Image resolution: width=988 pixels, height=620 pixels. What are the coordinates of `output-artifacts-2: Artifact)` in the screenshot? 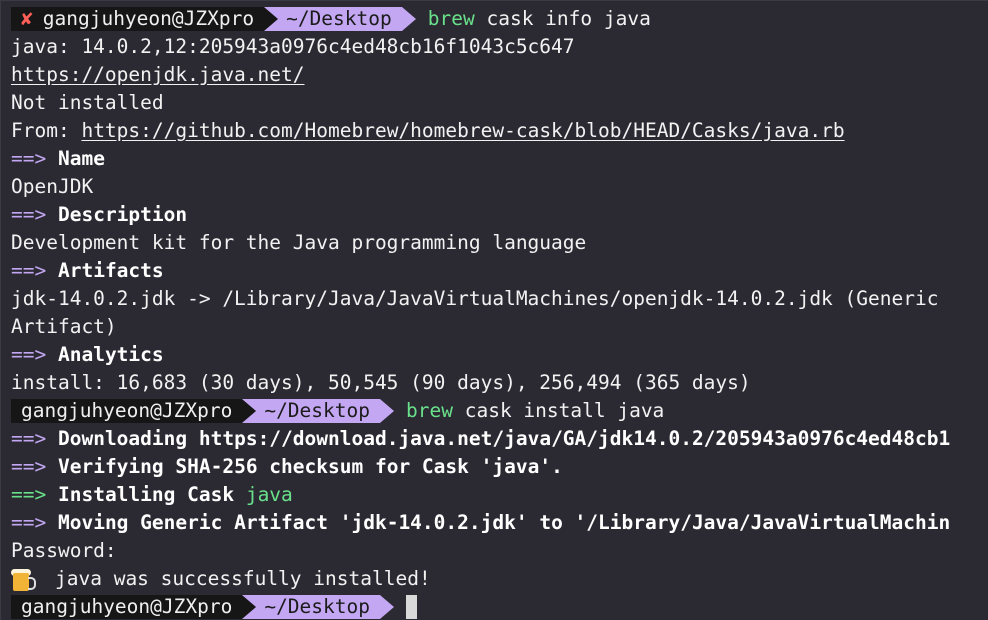 It's located at (64, 326).